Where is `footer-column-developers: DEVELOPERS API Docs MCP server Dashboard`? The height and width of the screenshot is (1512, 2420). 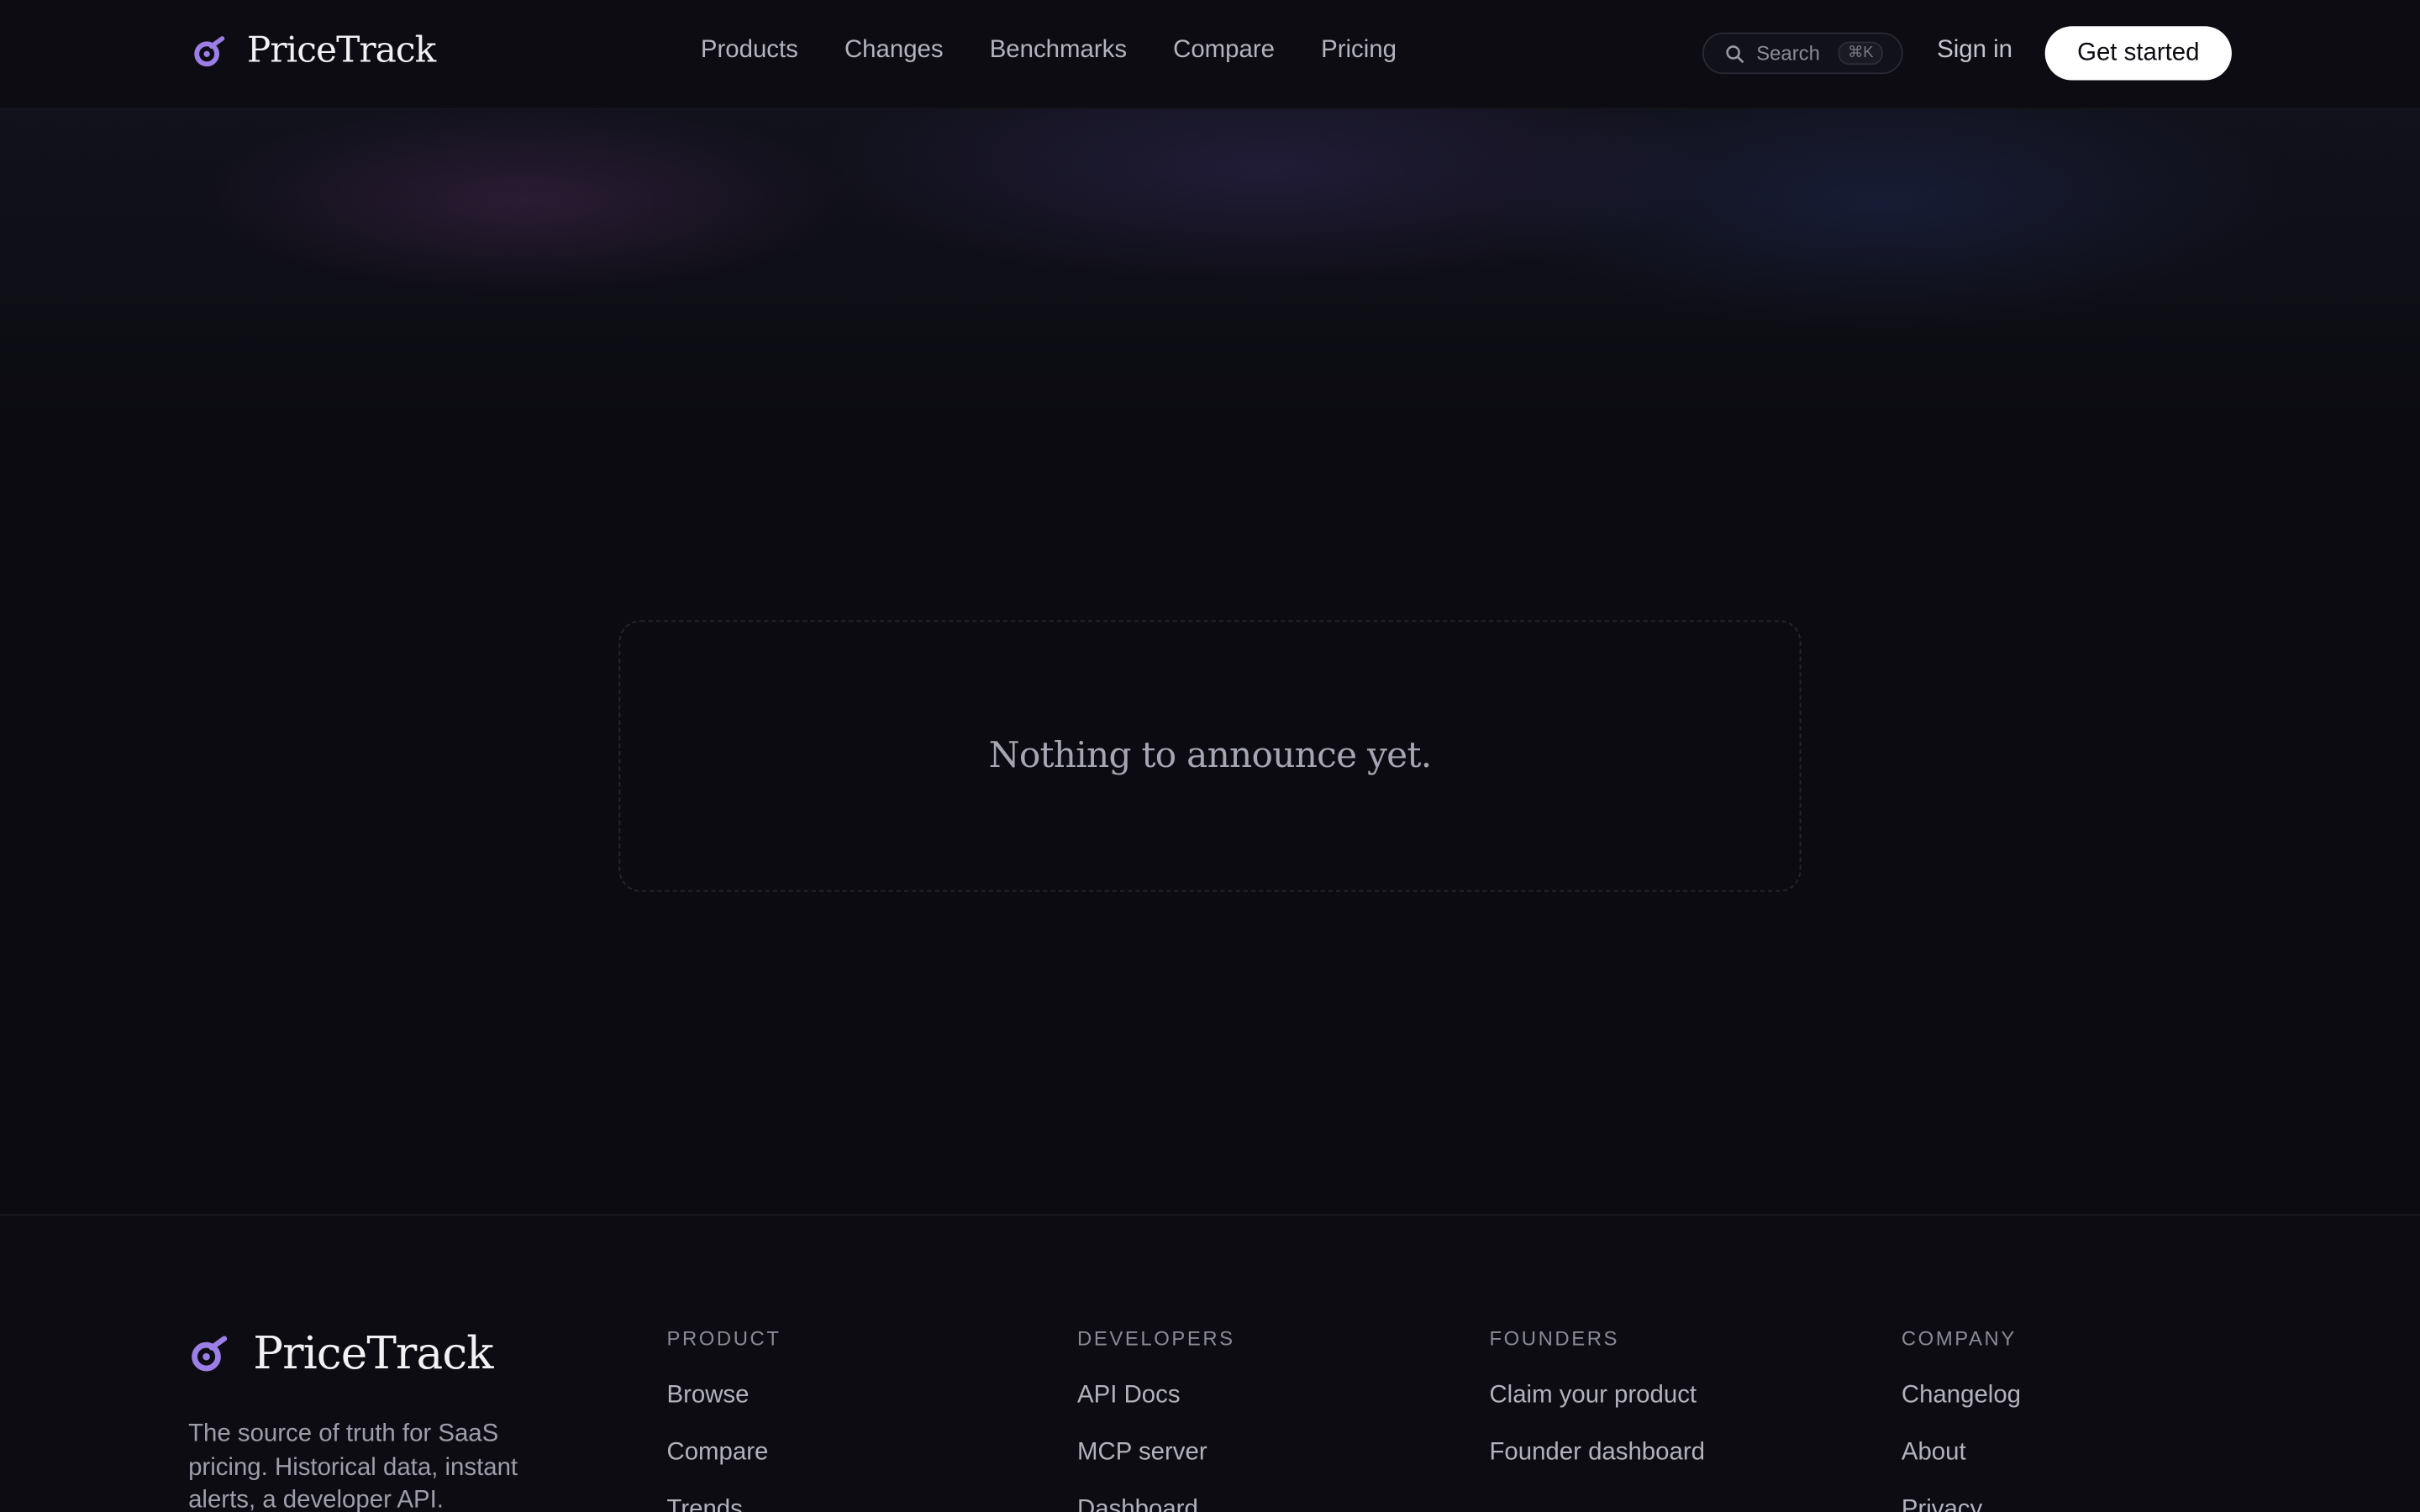 footer-column-developers: DEVELOPERS API Docs MCP server Dashboard is located at coordinates (1156, 1419).